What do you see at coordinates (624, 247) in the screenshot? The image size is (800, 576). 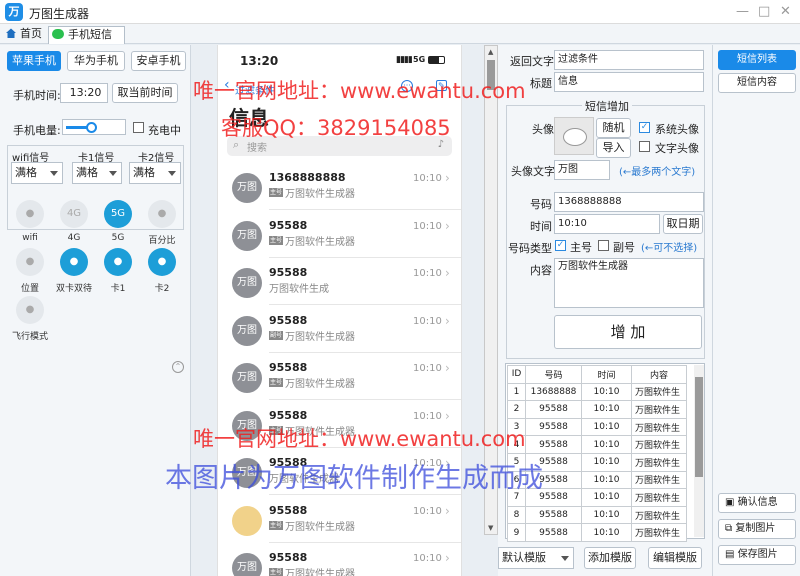 I see `sub-number-label: 副号` at bounding box center [624, 247].